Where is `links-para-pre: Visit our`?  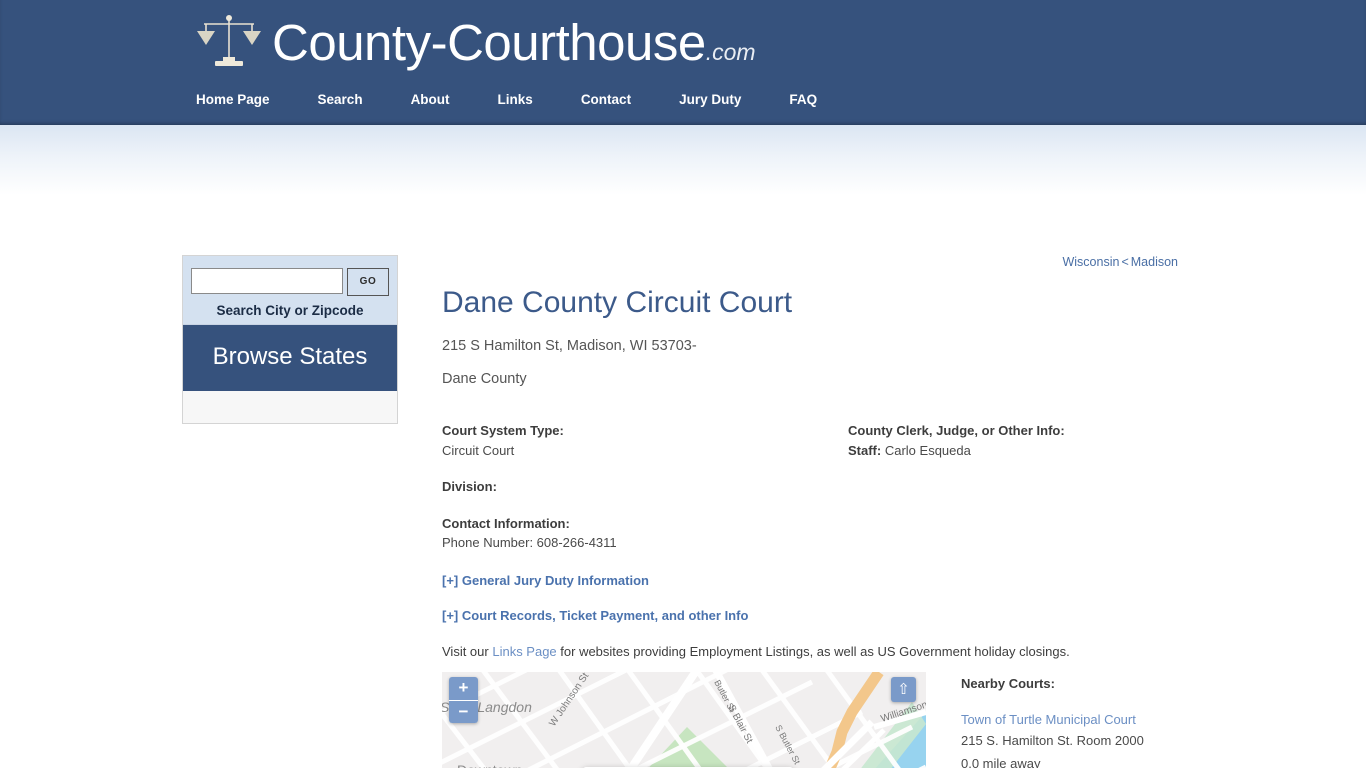
links-para-pre: Visit our is located at coordinates (467, 651).